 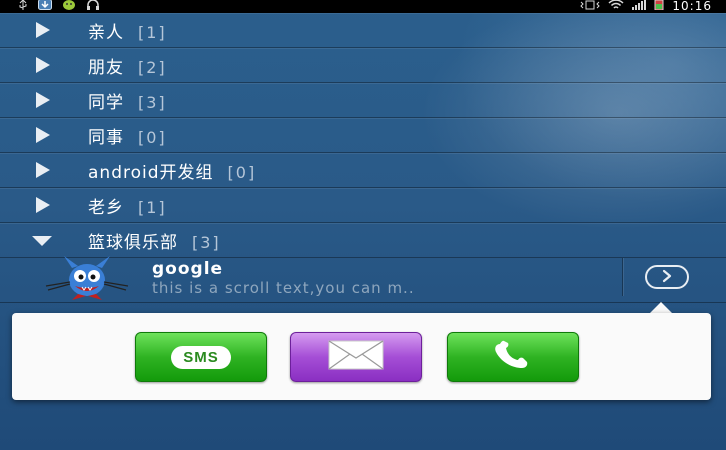 What do you see at coordinates (363, 6) in the screenshot?
I see `status-bar: 10:16` at bounding box center [363, 6].